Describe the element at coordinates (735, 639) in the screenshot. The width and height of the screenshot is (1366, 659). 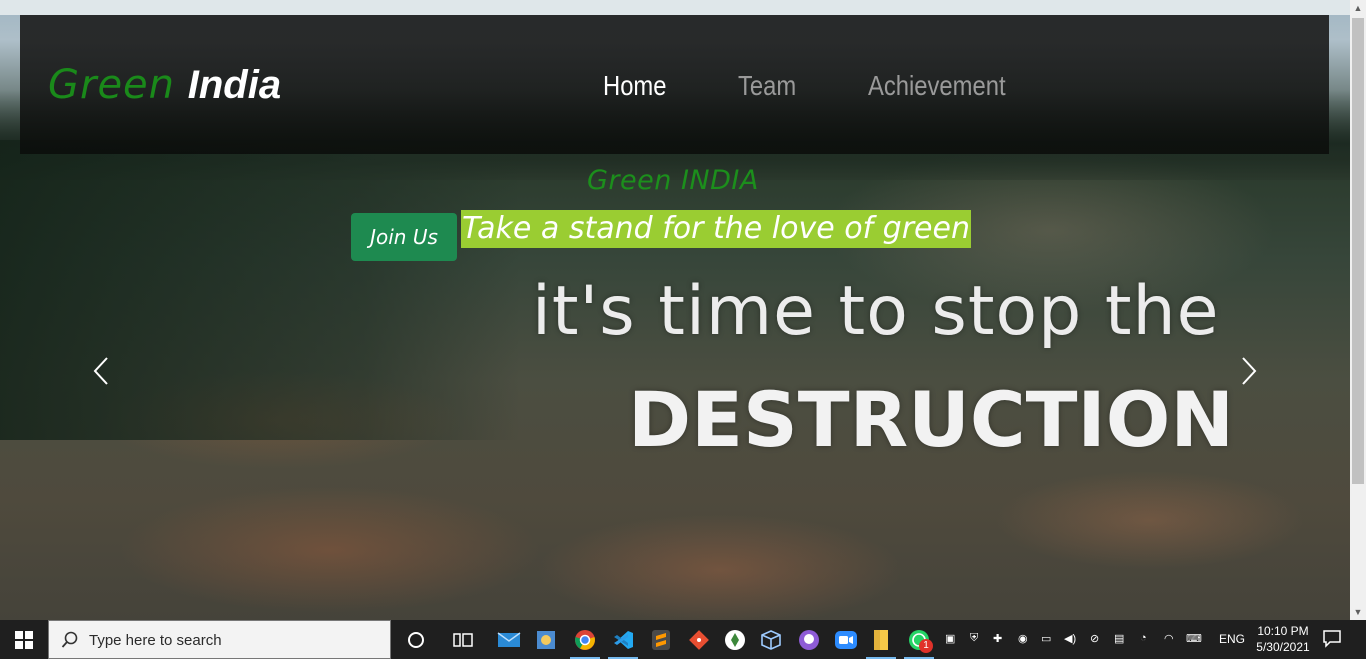
I see `node-icon` at that location.